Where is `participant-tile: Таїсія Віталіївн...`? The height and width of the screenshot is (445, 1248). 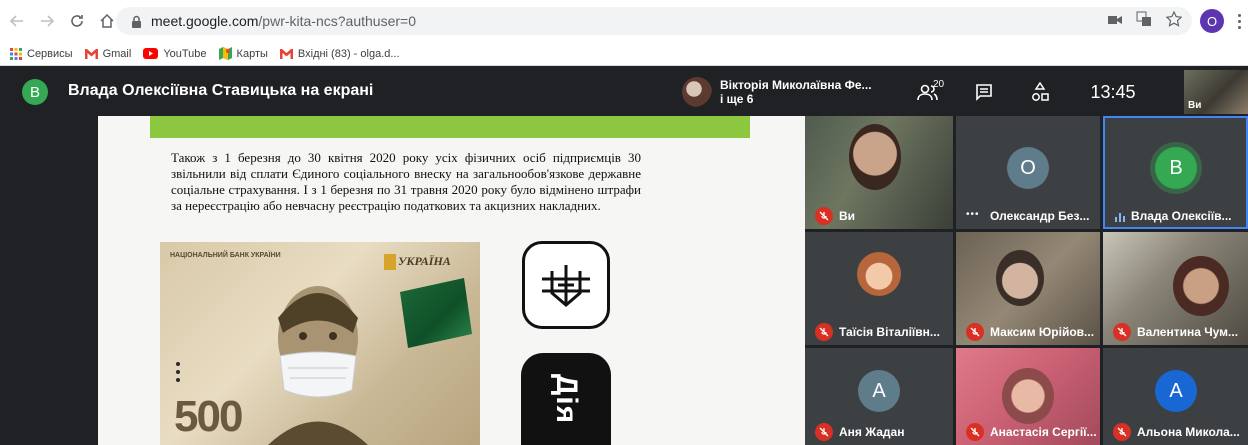
participant-tile: Таїсія Віталіївн... is located at coordinates (879, 288).